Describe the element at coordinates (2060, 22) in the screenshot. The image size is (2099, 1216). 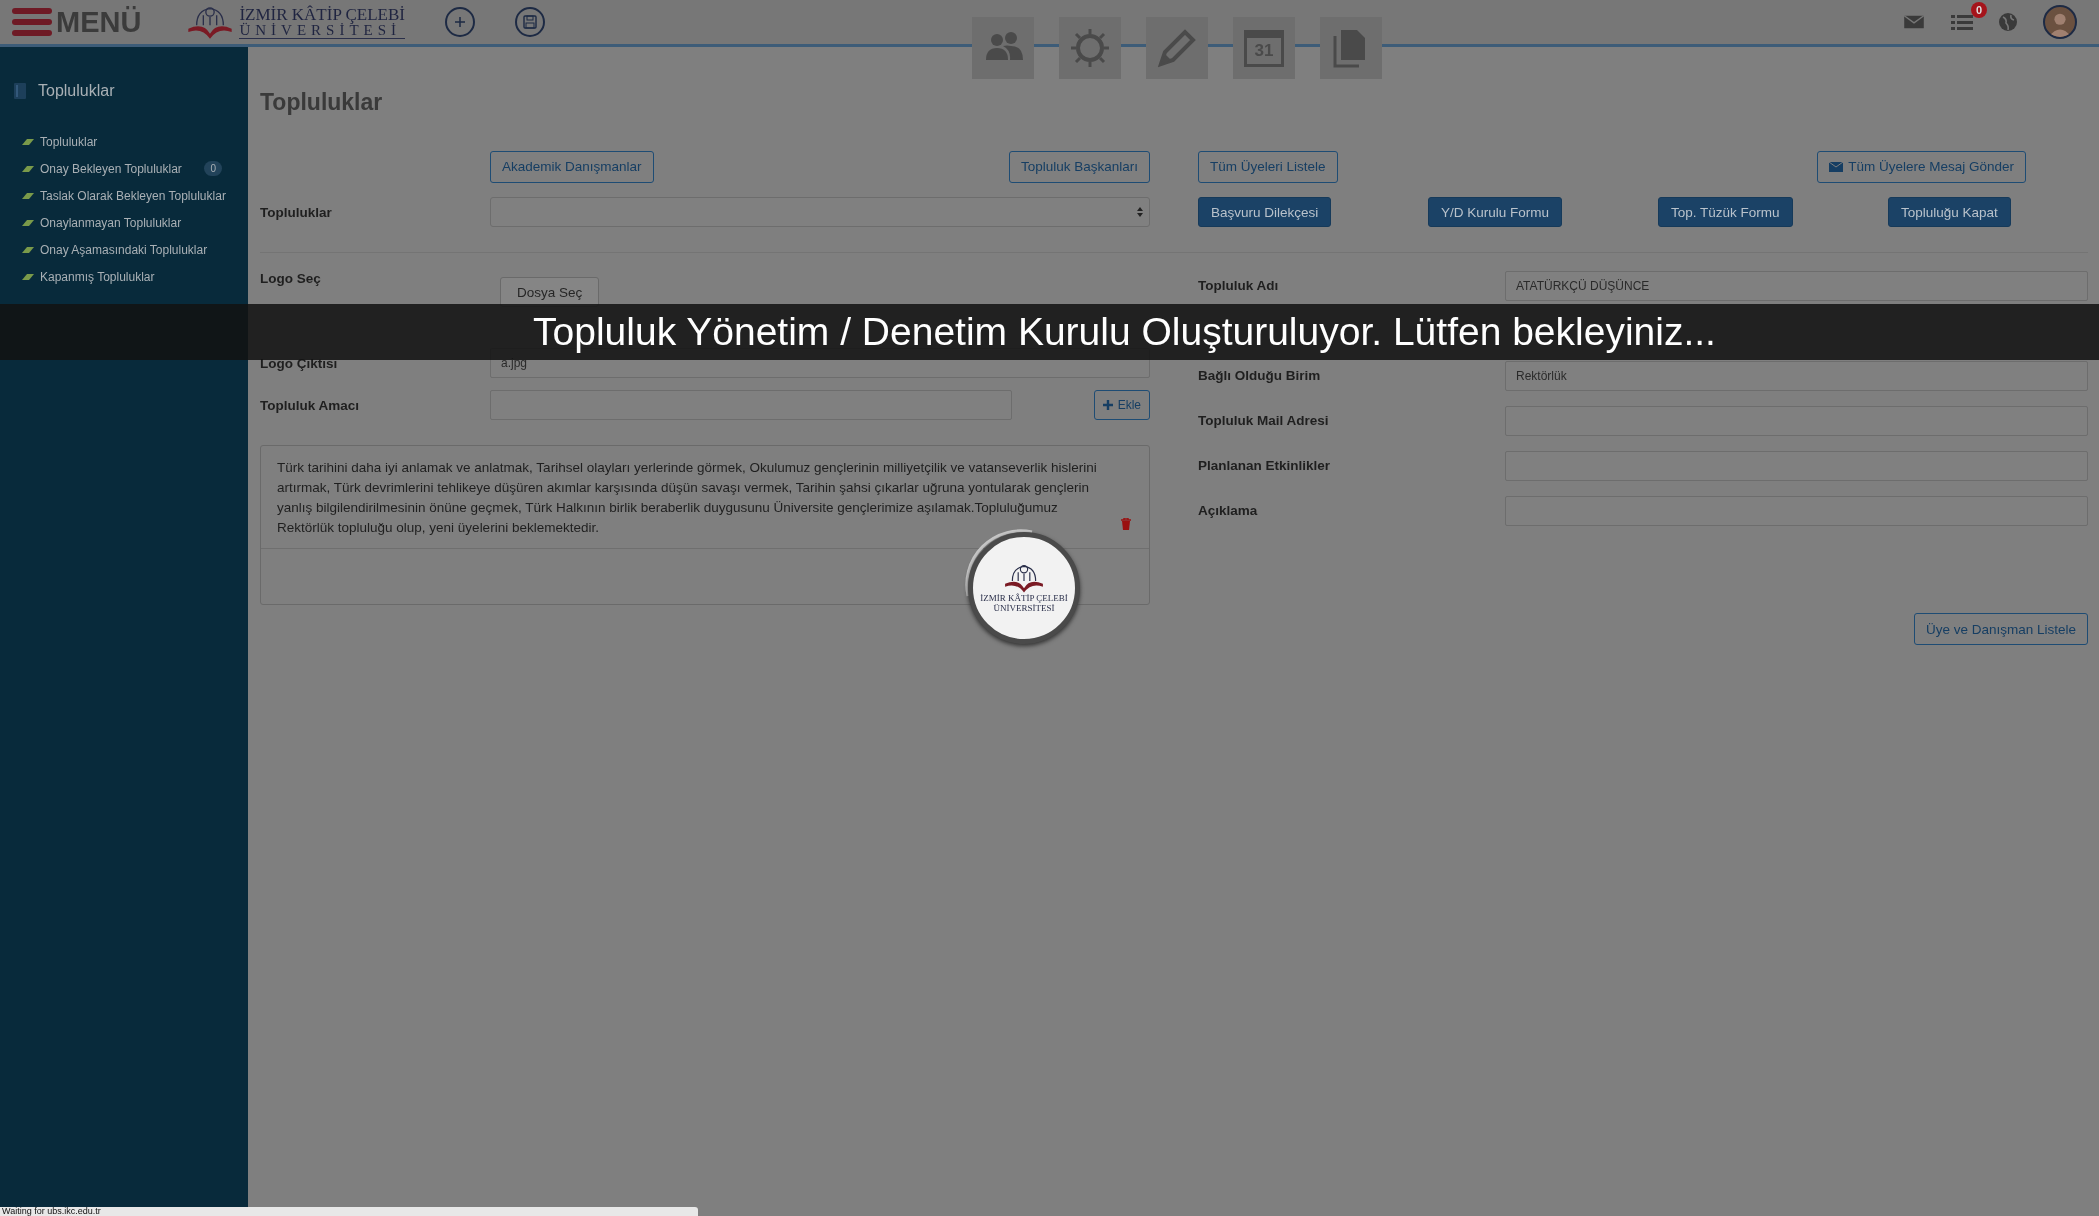
I see `avatar` at that location.